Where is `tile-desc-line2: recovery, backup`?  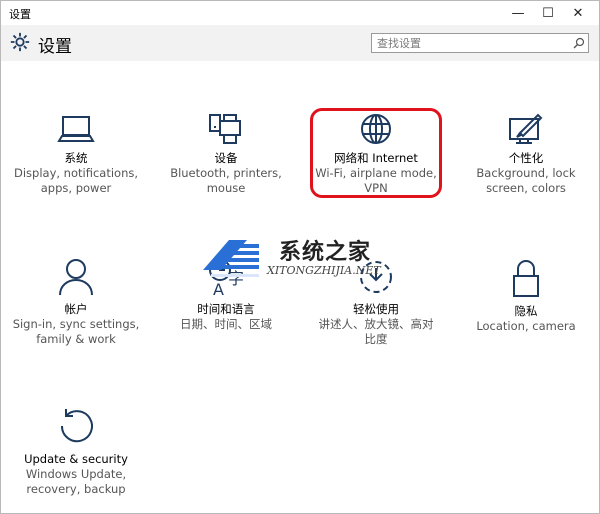
tile-desc-line2: recovery, backup is located at coordinates (76, 489).